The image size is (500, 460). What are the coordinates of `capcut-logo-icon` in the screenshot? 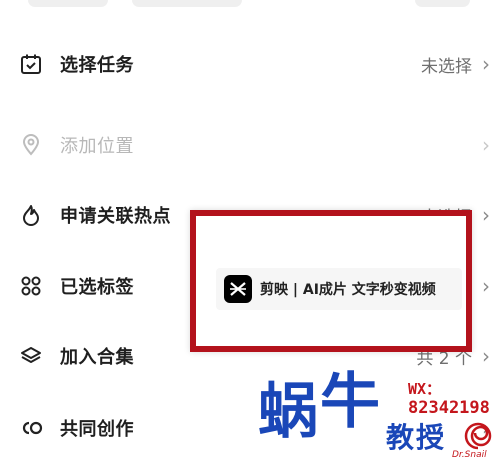 It's located at (238, 289).